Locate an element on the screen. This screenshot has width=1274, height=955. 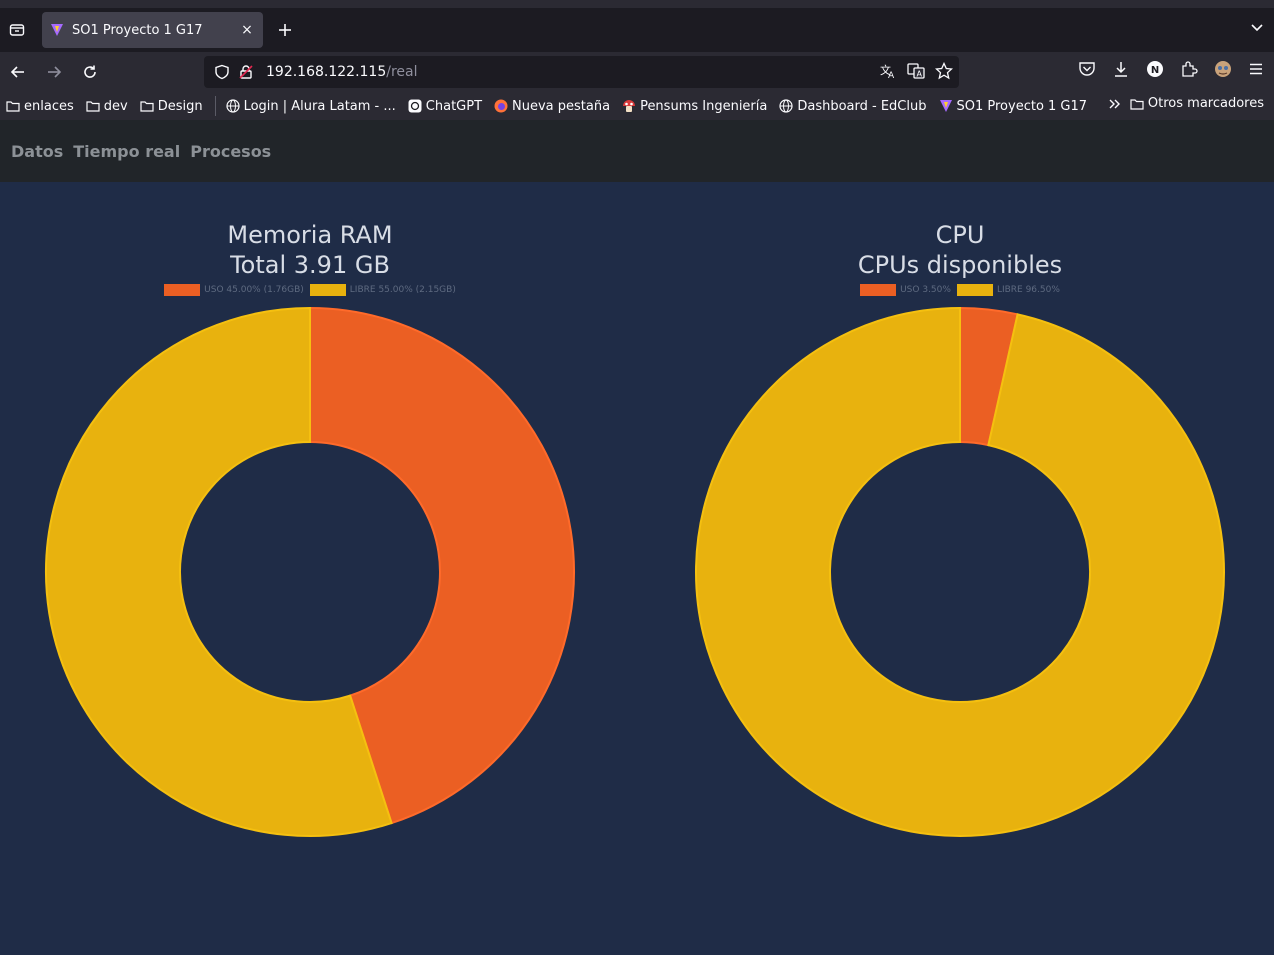
other-bookmarks-label: Otros marcadores is located at coordinates (1205, 103).